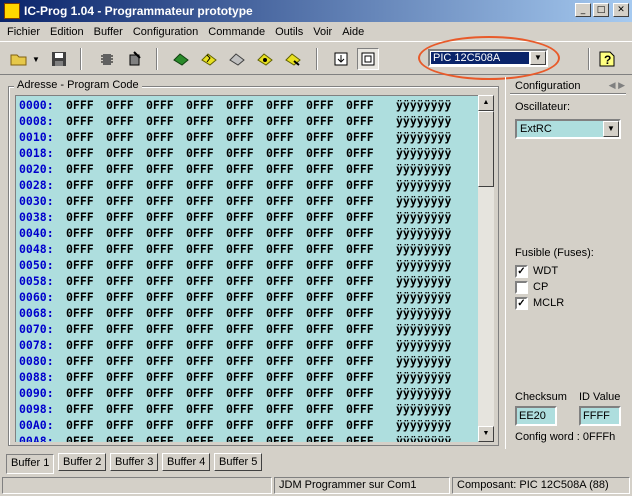 The image size is (632, 496). I want to click on fuse-mclr: ✓ MCLR, so click(539, 303).